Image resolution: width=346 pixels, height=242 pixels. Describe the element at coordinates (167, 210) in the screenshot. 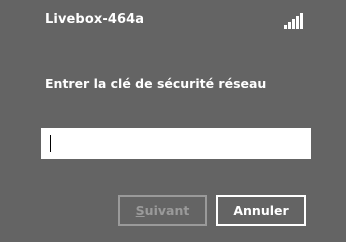

I see `next-button-rest: uivant` at that location.